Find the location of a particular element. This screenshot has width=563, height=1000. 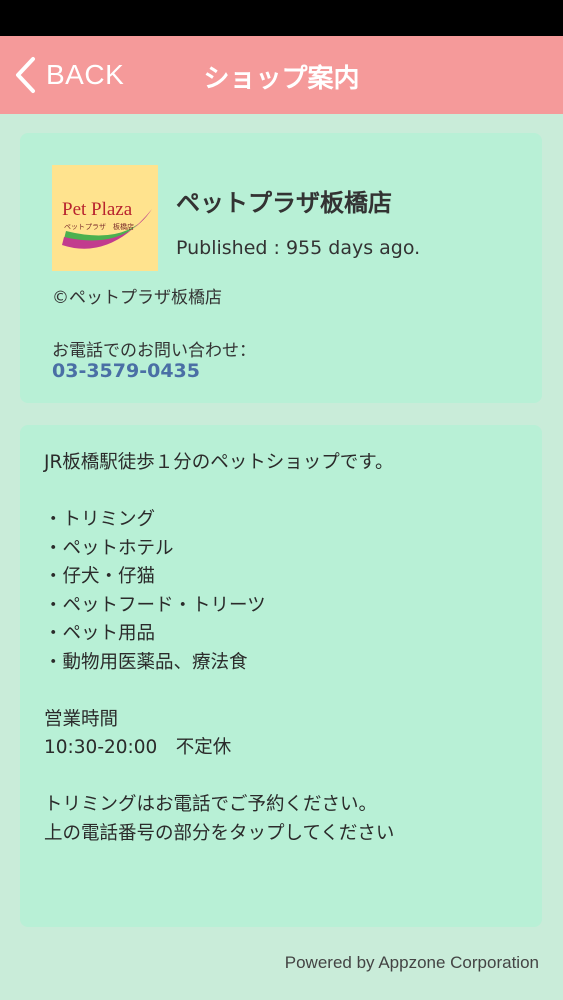

description-line: トリミングはお電話でご予約ください。 is located at coordinates (211, 804).